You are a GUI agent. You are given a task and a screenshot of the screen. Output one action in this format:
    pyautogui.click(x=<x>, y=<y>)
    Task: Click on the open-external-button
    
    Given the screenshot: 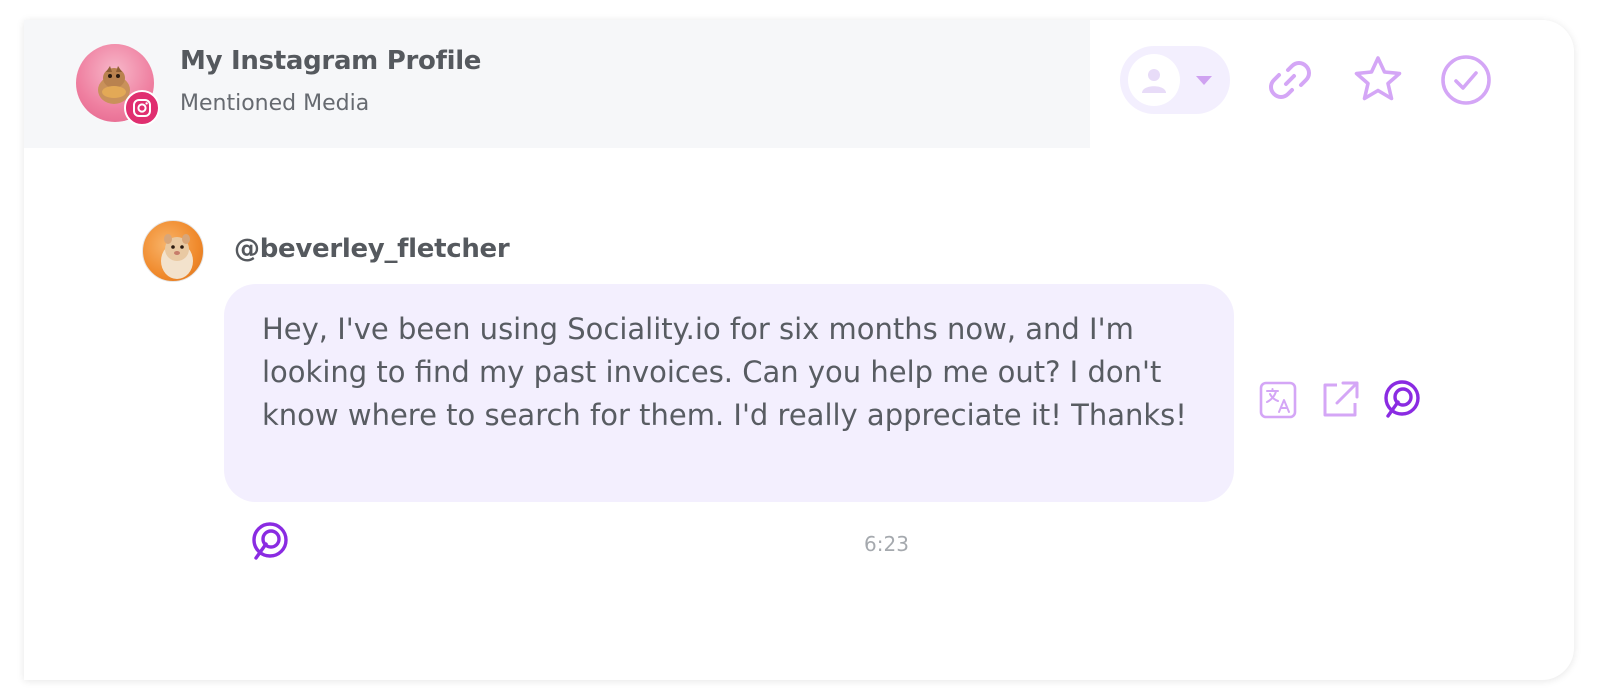 What is the action you would take?
    pyautogui.click(x=1340, y=400)
    